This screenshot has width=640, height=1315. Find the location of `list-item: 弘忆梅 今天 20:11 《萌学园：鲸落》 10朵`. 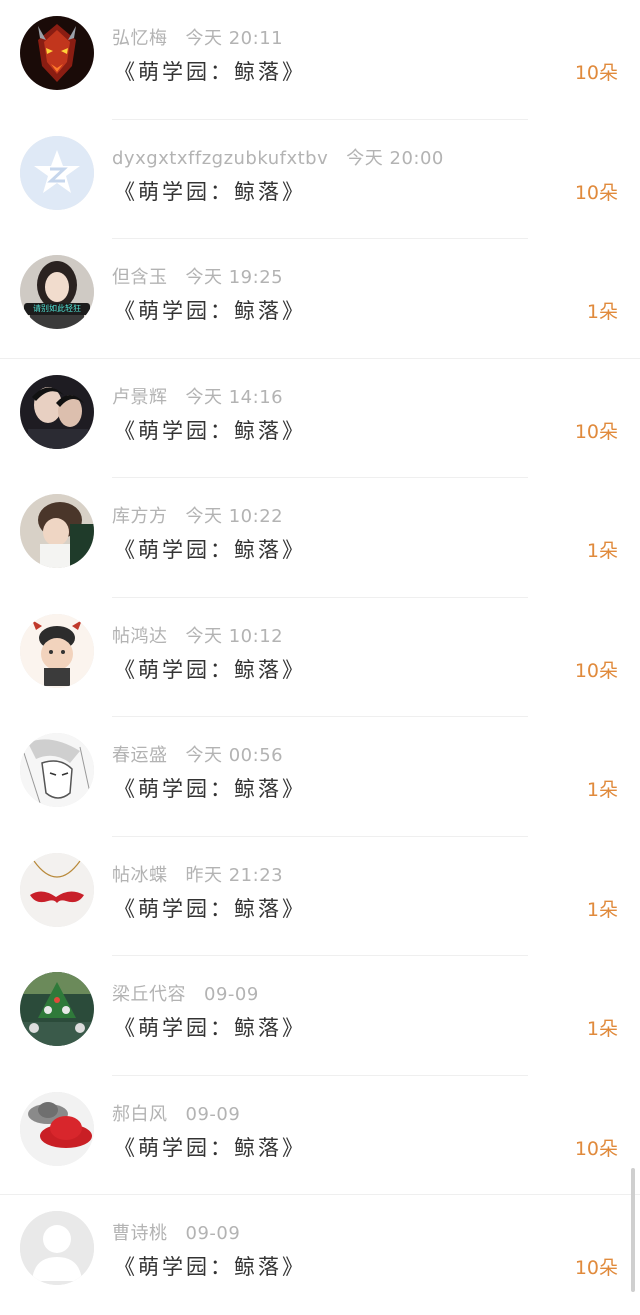

list-item: 弘忆梅 今天 20:11 《萌学园：鲸落》 10朵 is located at coordinates (320, 60).